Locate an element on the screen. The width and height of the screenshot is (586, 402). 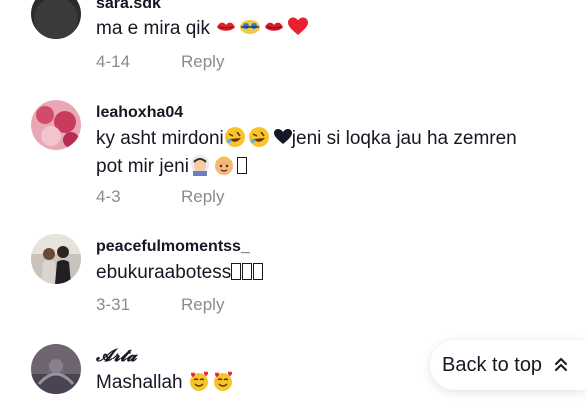
comment-date: 4-3 is located at coordinates (108, 196).